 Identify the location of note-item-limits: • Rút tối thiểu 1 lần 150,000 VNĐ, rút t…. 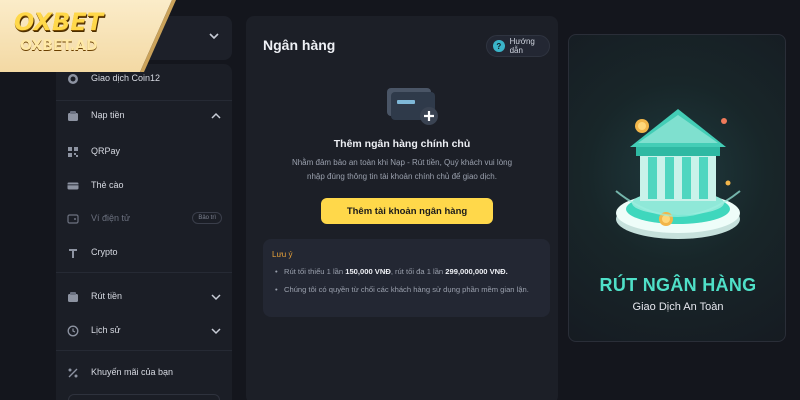
(391, 271).